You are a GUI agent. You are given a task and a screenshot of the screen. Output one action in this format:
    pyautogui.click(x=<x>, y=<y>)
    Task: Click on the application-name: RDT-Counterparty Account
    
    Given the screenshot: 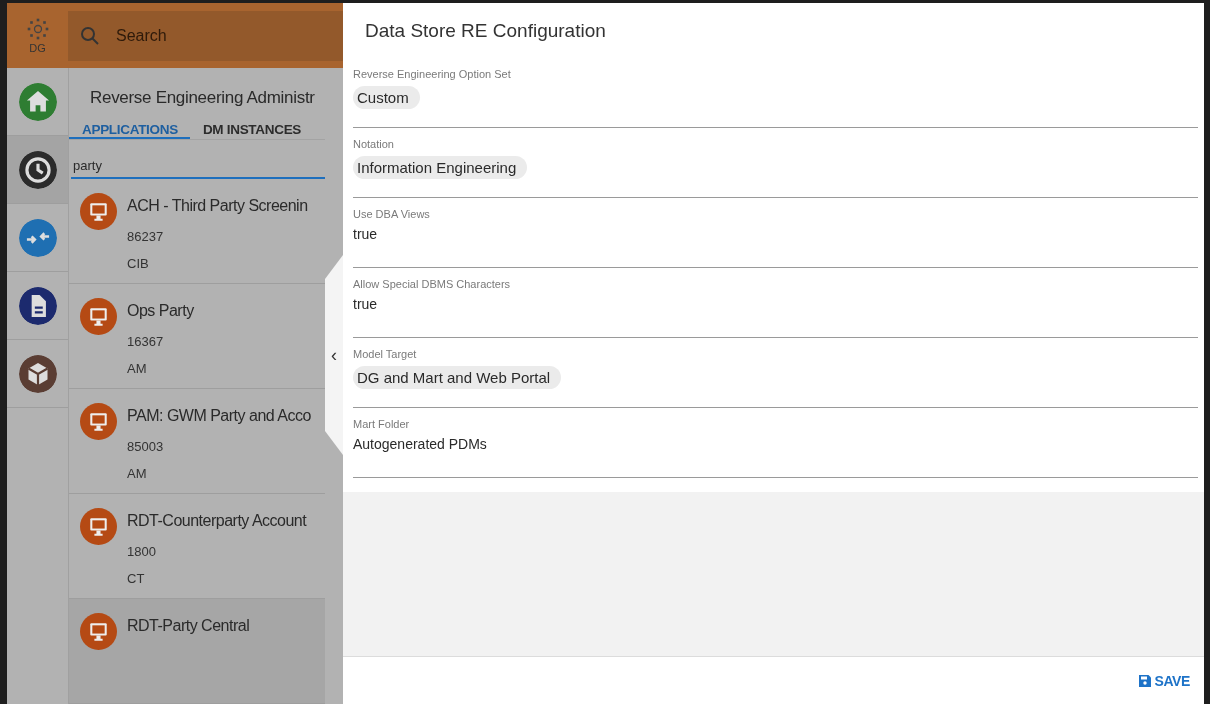 What is the action you would take?
    pyautogui.click(x=217, y=521)
    